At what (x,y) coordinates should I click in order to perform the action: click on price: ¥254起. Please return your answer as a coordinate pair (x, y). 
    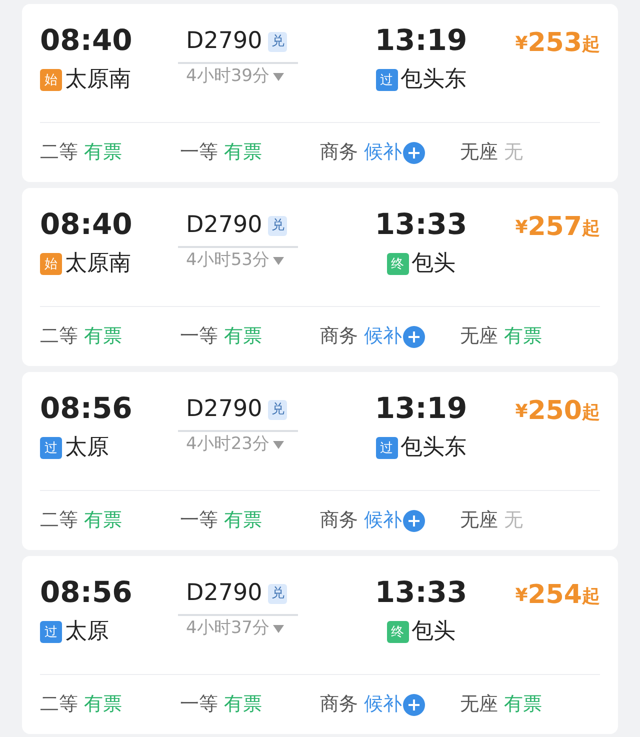
    Looking at the image, I should click on (557, 593).